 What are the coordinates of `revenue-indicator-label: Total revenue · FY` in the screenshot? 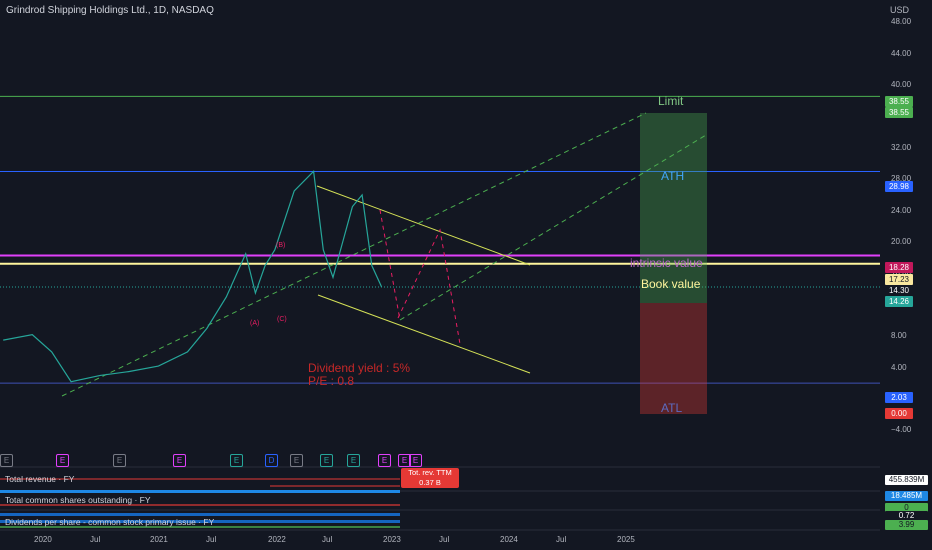 It's located at (39, 479).